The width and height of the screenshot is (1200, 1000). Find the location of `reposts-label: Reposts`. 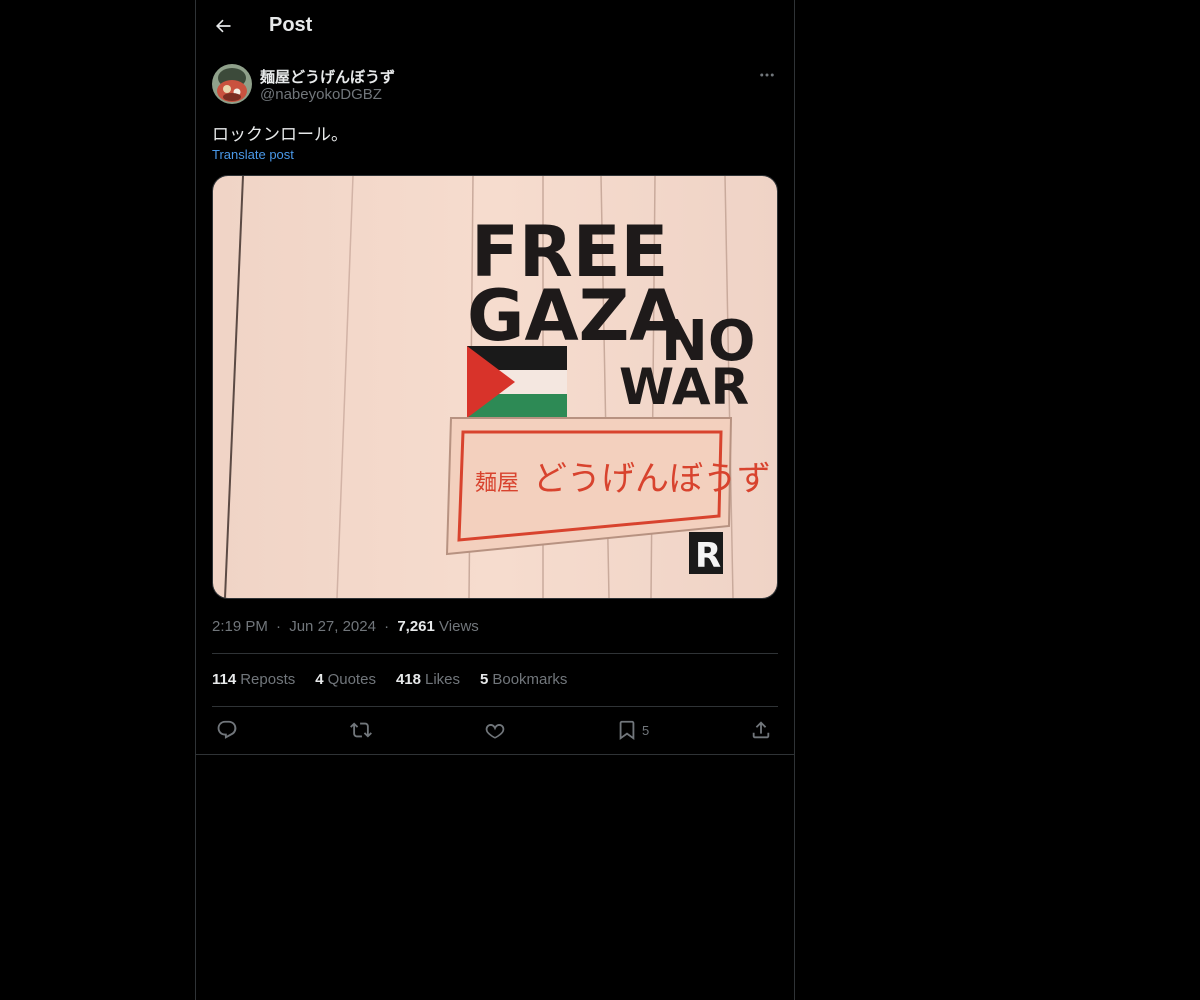

reposts-label: Reposts is located at coordinates (268, 679).